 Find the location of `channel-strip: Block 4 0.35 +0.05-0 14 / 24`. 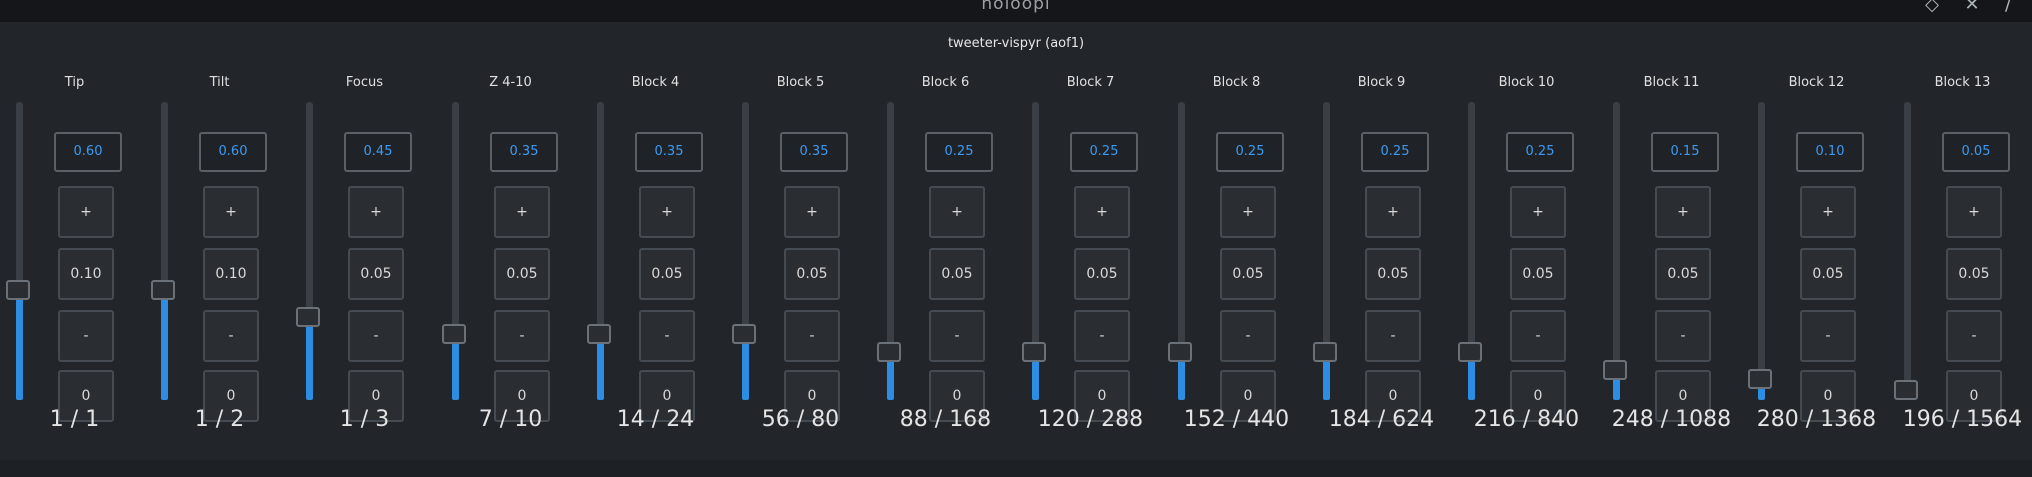

channel-strip: Block 4 0.35 +0.05-0 14 / 24 is located at coordinates (655, 241).